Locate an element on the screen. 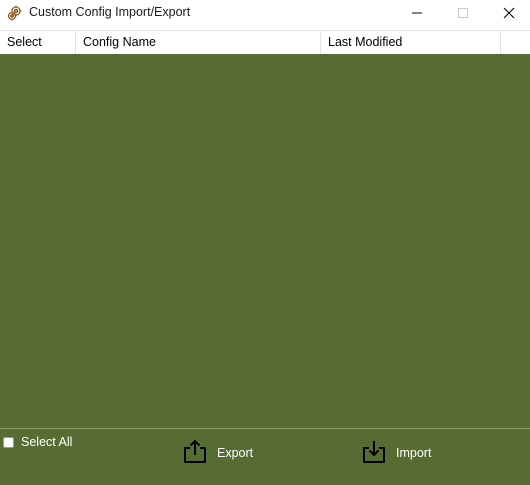  select-all-label: Select All is located at coordinates (46, 442).